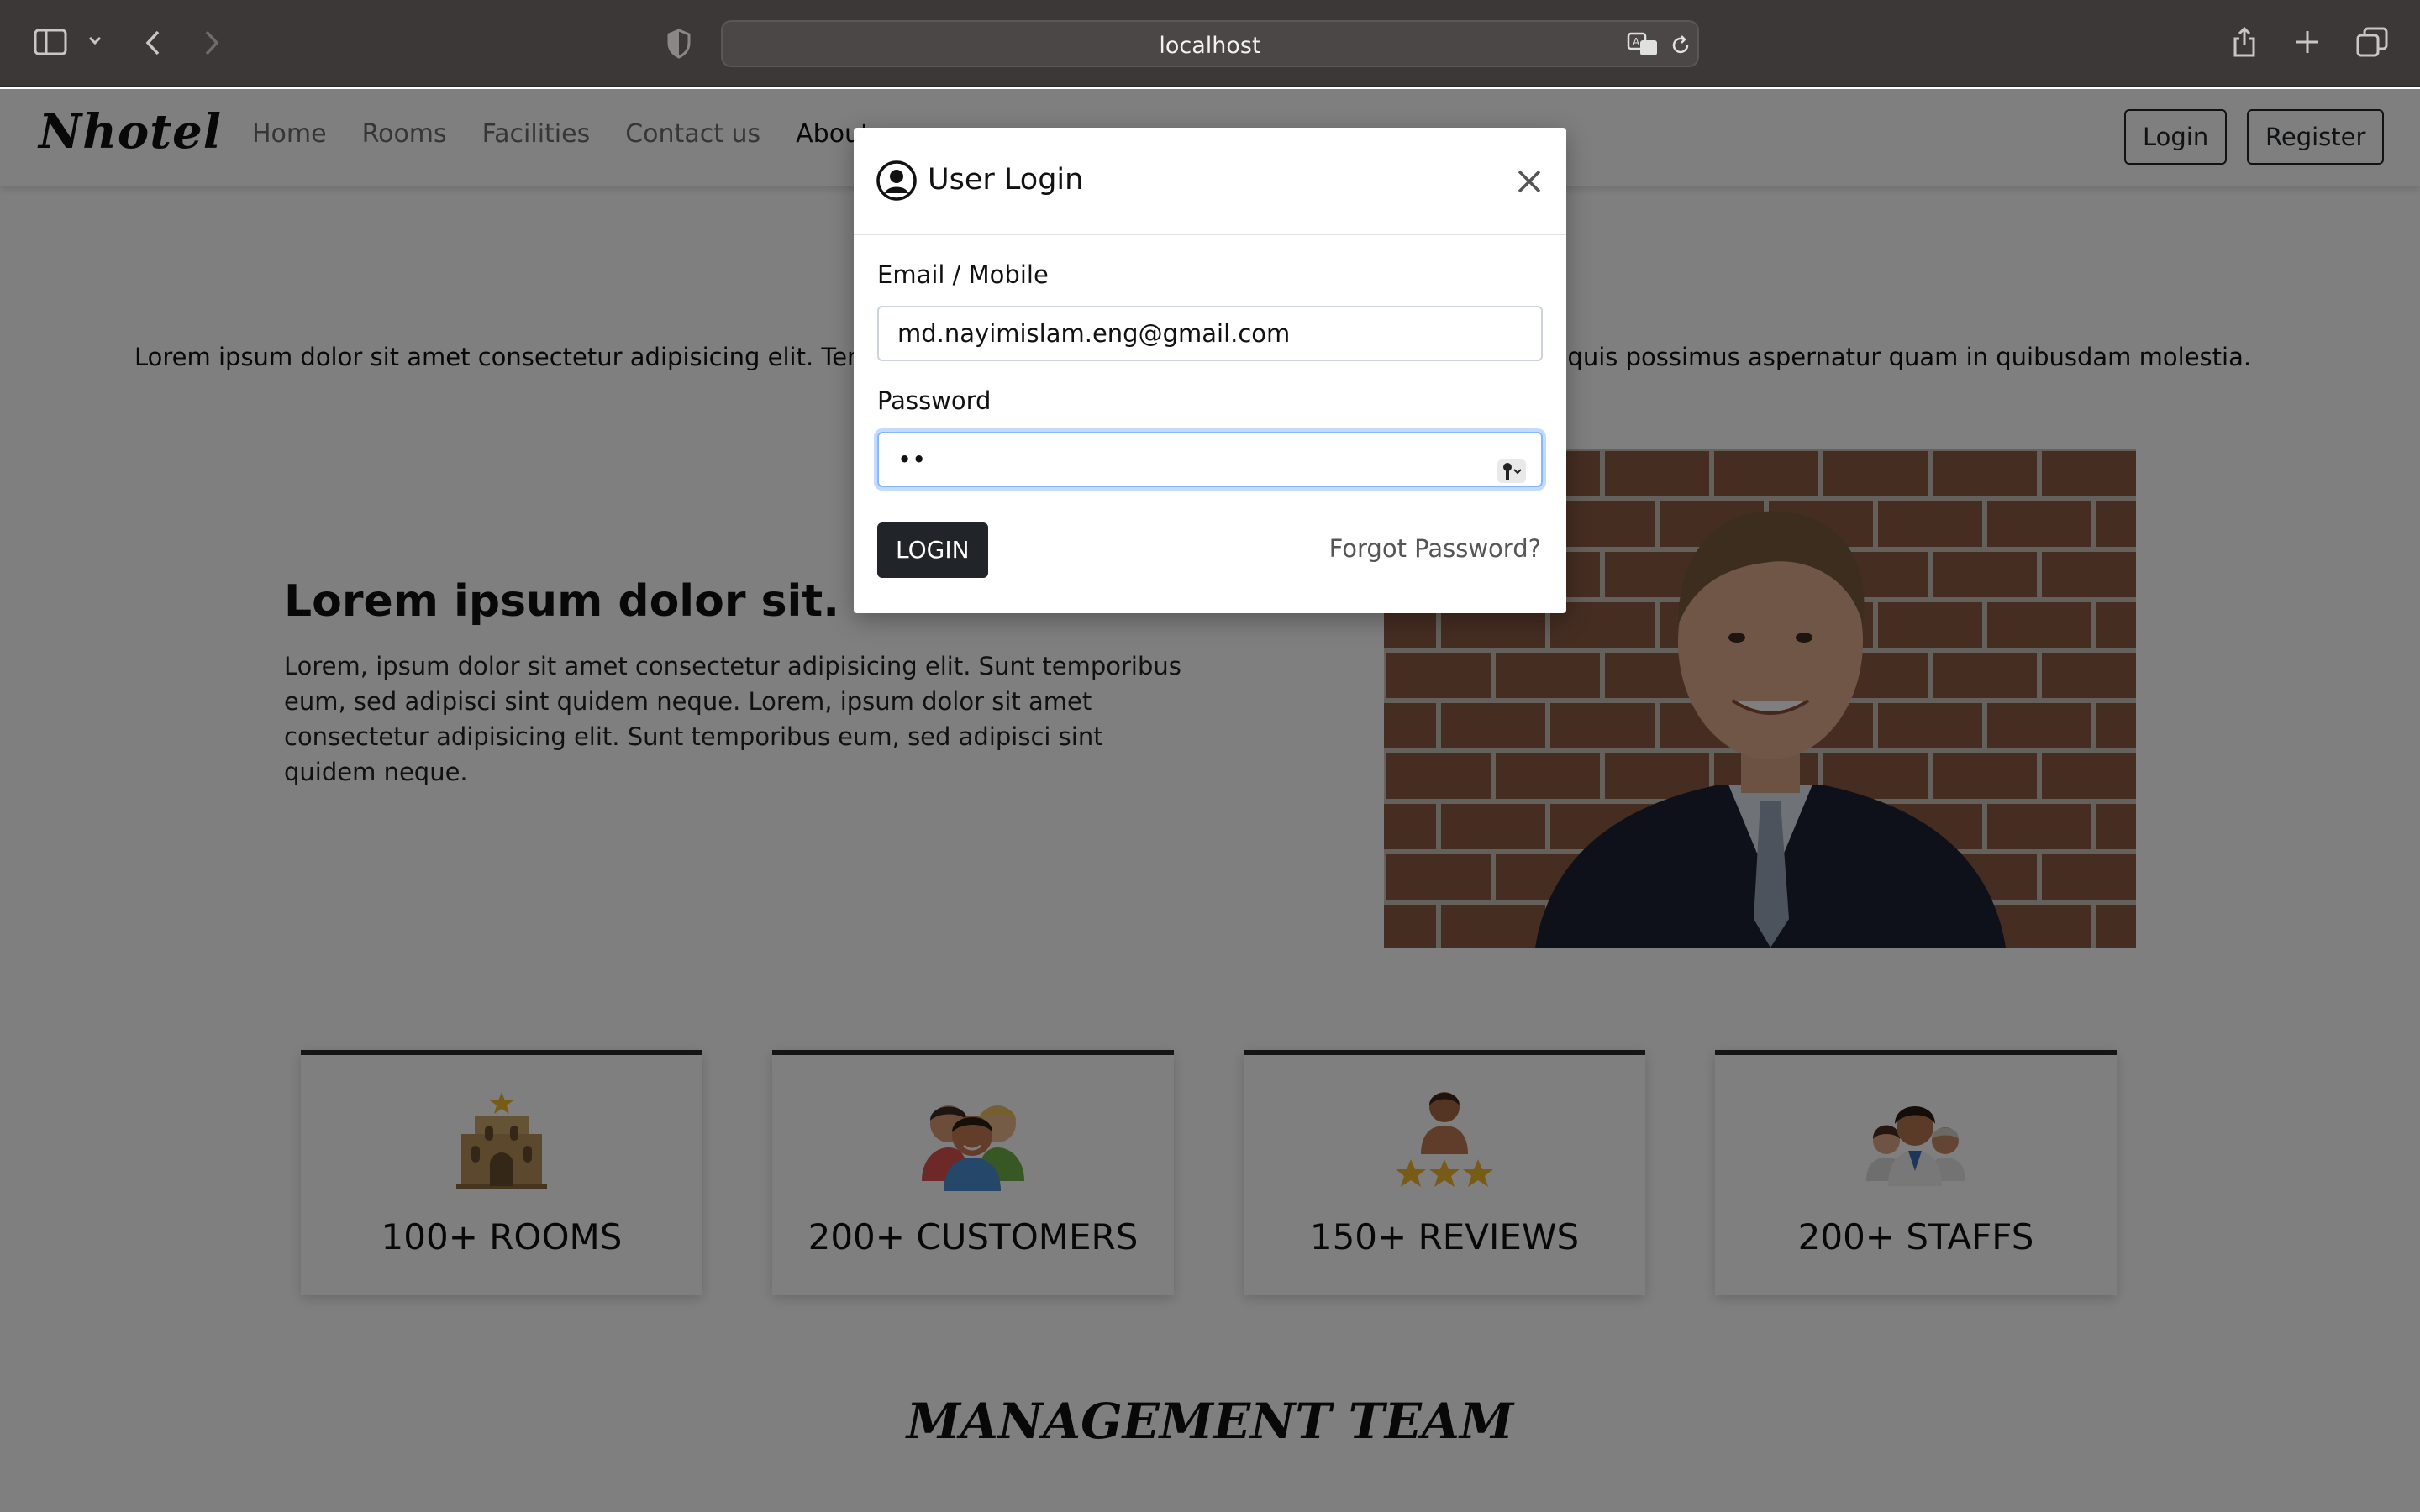 This screenshot has height=1512, width=2420. I want to click on url-text: localhost, so click(1210, 46).